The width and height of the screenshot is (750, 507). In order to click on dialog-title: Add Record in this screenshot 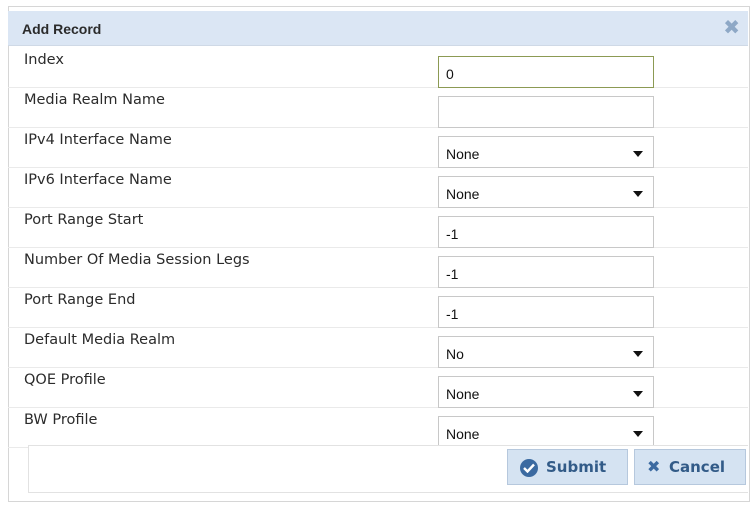, I will do `click(62, 29)`.